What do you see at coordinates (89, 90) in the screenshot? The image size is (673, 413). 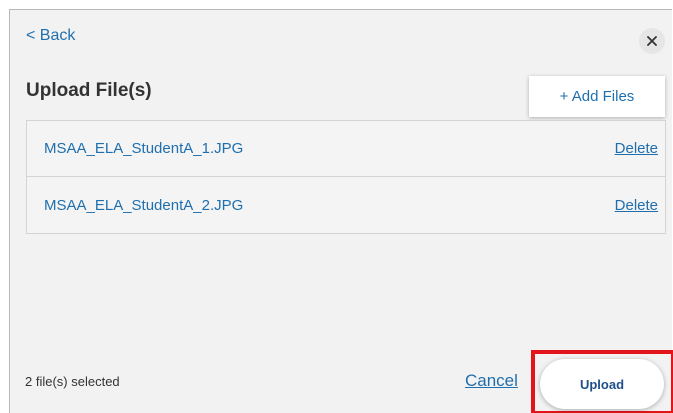 I see `page-title: Upload File(s)` at bounding box center [89, 90].